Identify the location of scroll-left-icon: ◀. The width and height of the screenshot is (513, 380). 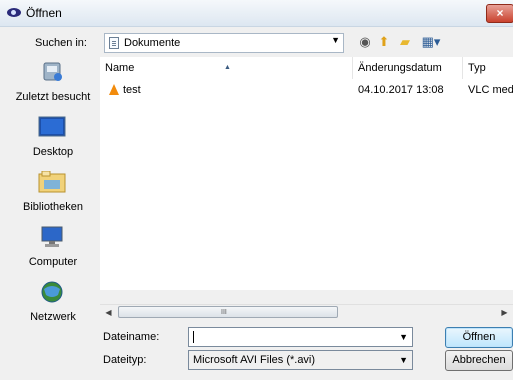
(108, 312).